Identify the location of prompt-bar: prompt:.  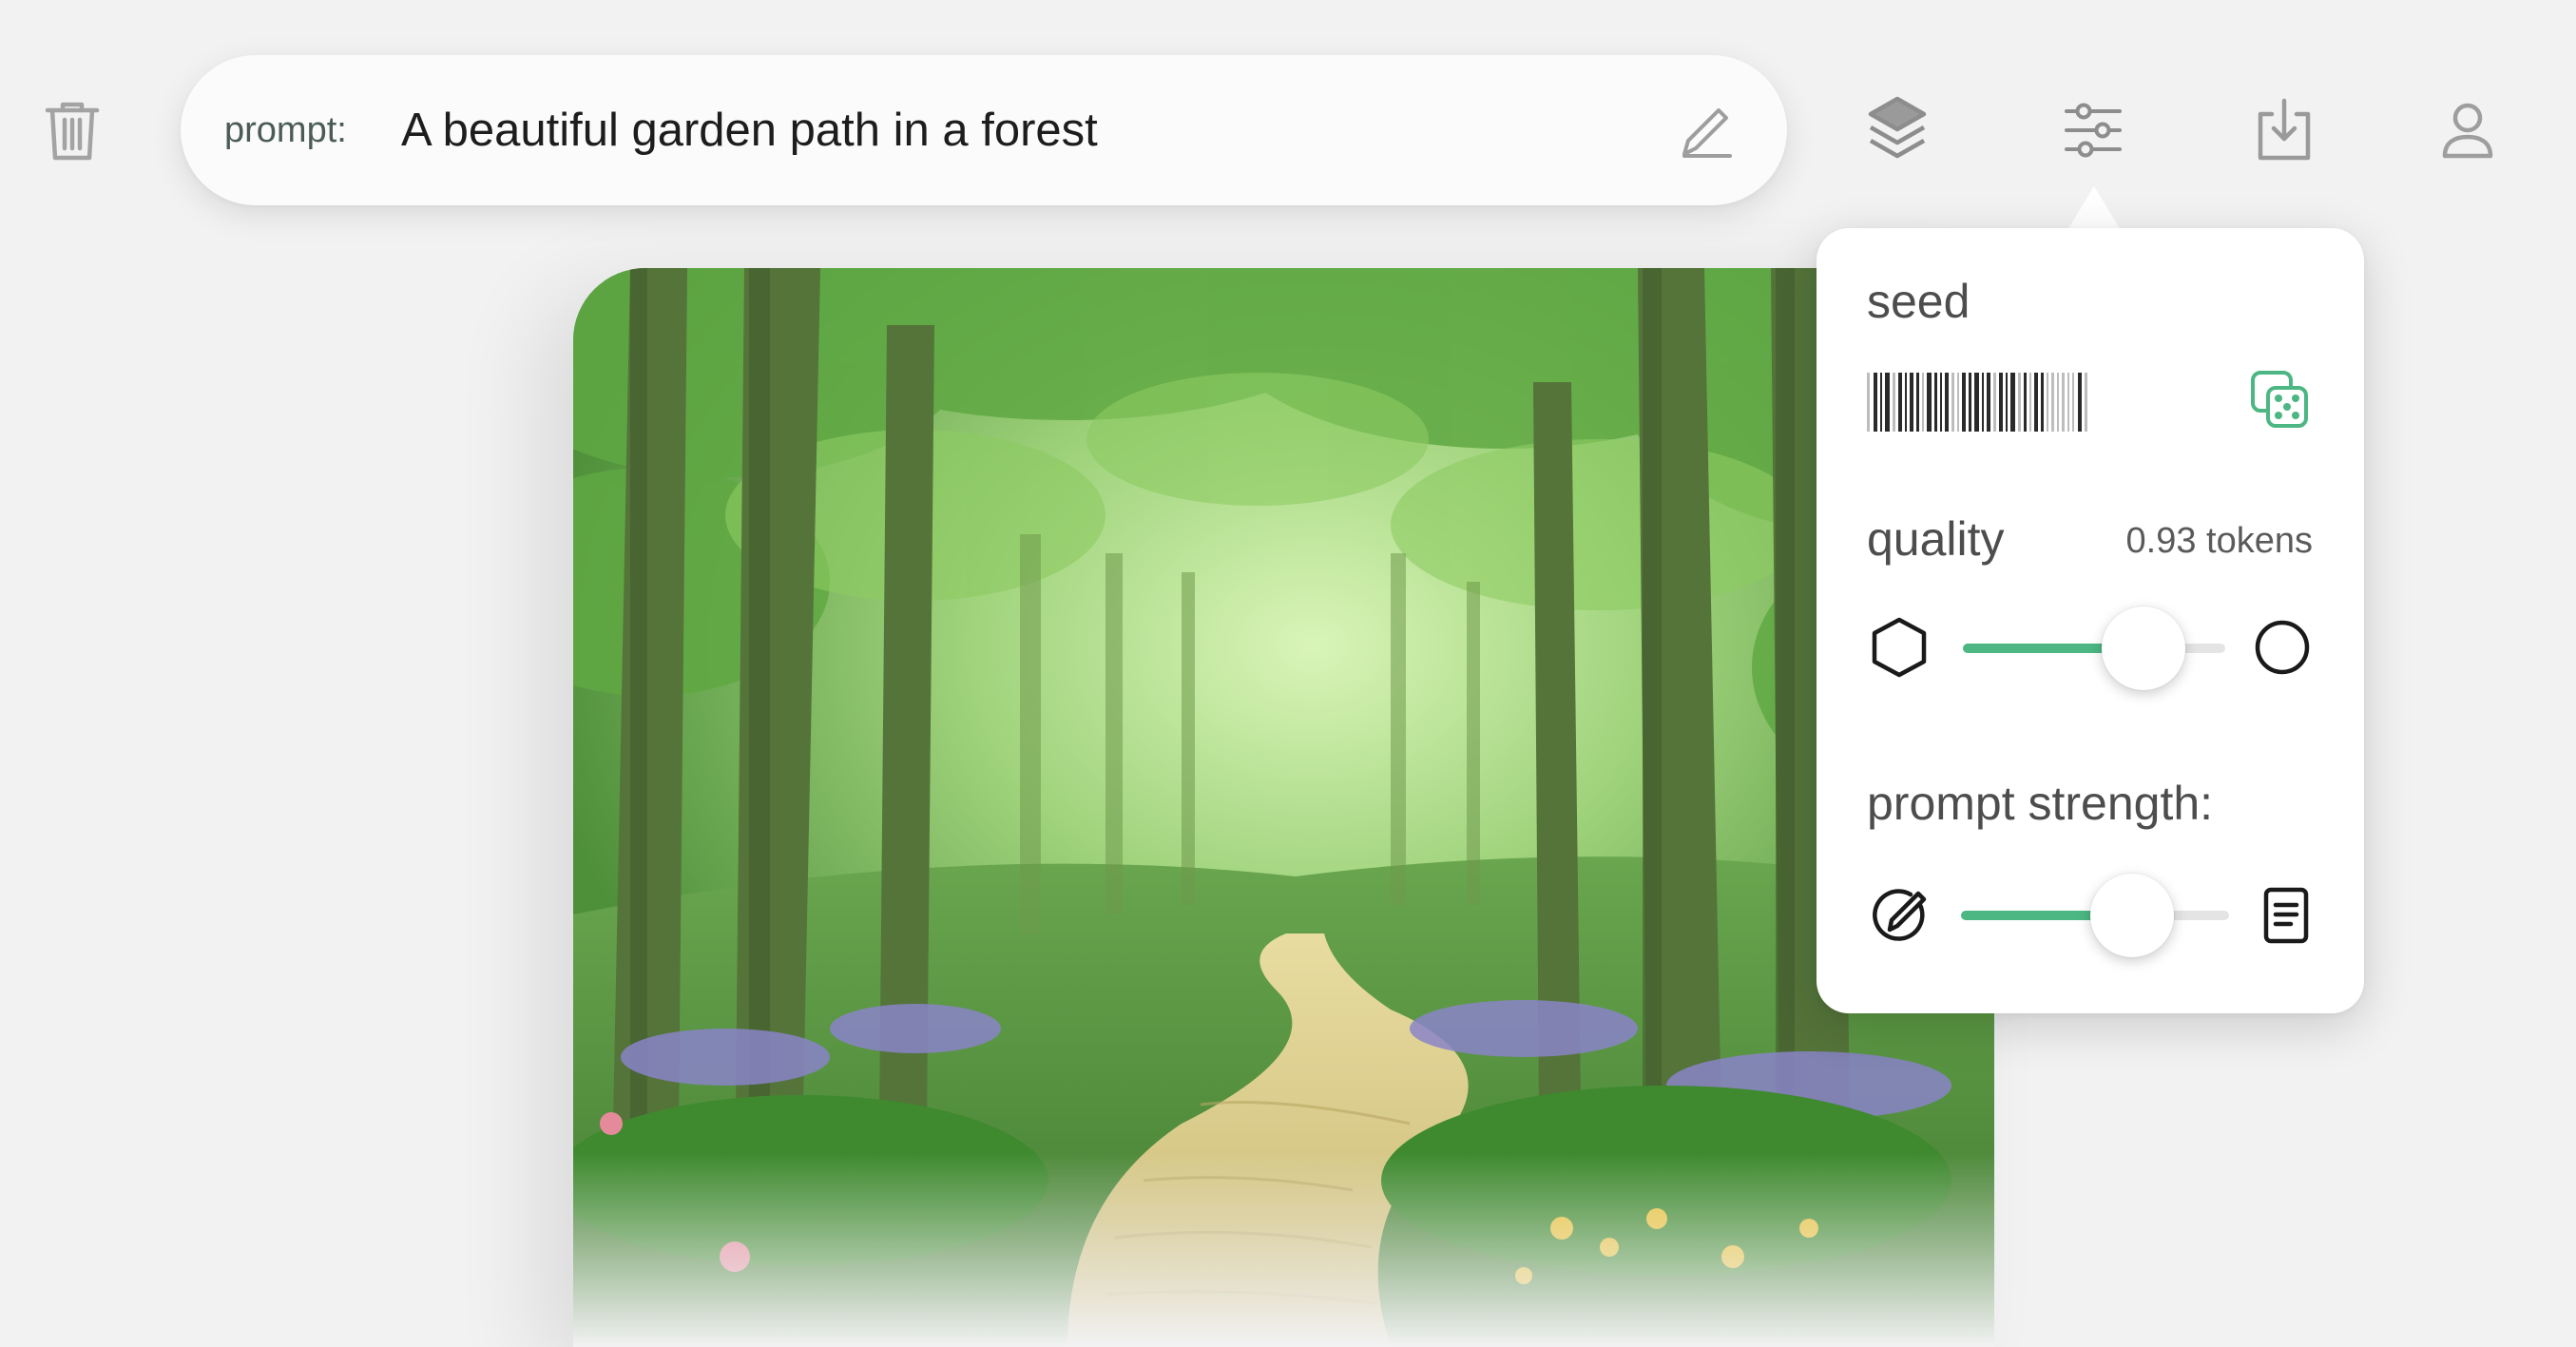
(984, 130).